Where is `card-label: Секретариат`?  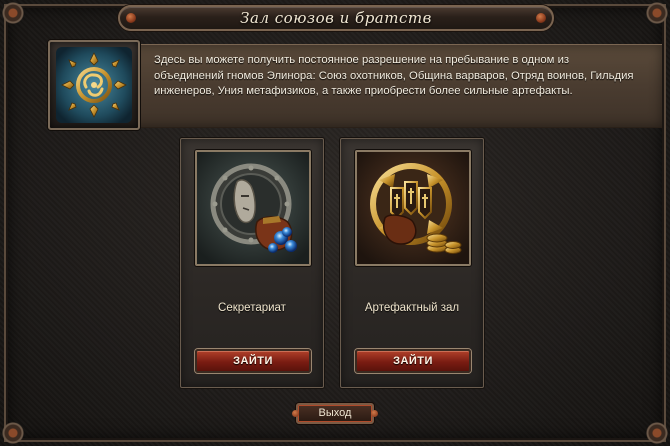
card-label: Секретариат is located at coordinates (252, 308).